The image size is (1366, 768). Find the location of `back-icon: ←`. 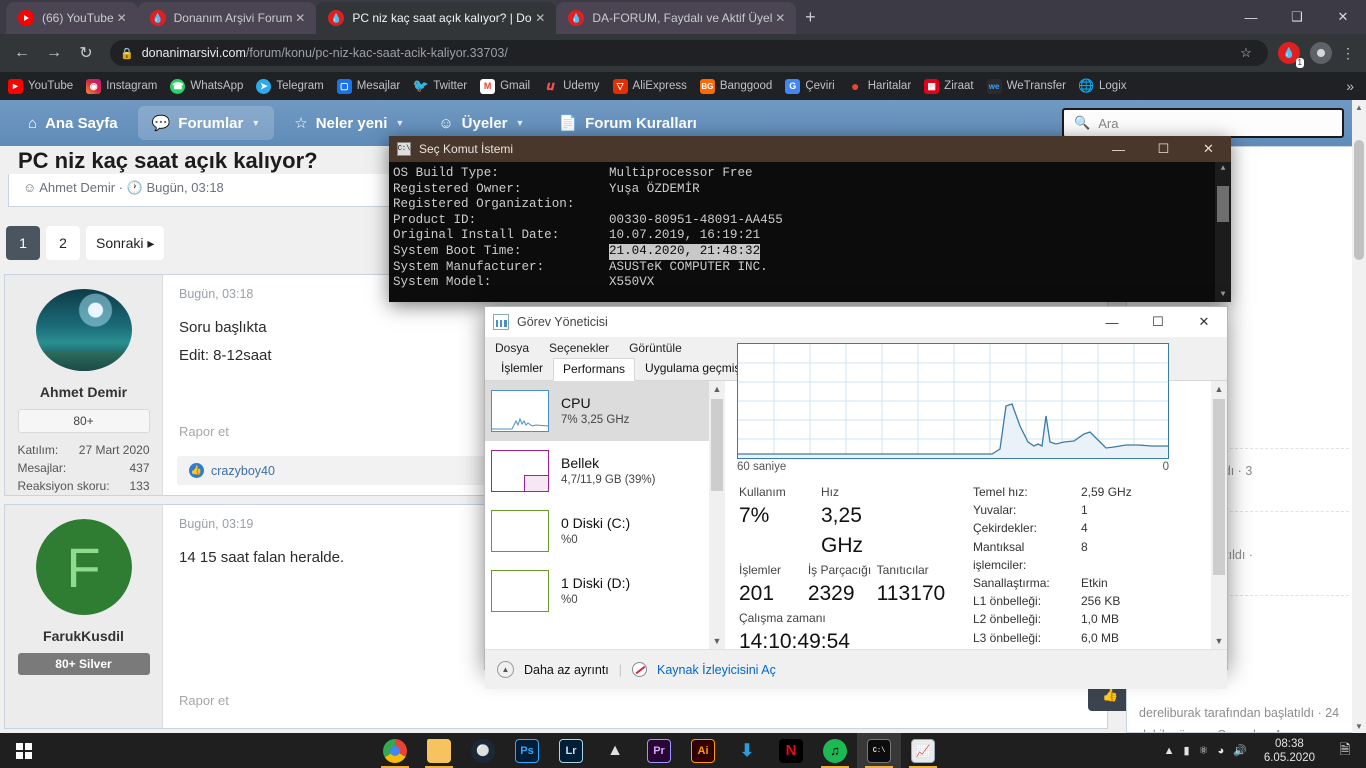

back-icon: ← is located at coordinates (22, 53).